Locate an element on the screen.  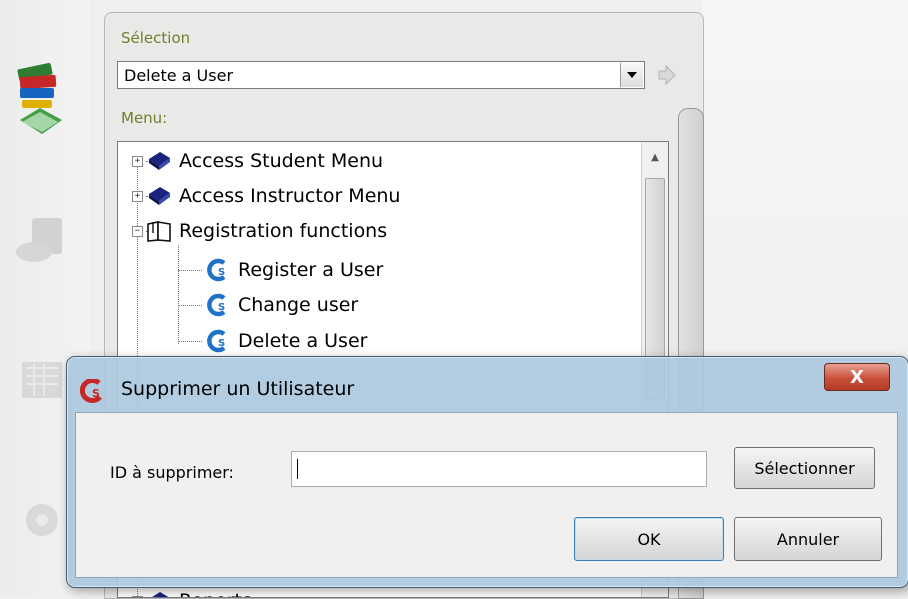
tree-item-label: Delete a User is located at coordinates (303, 341).